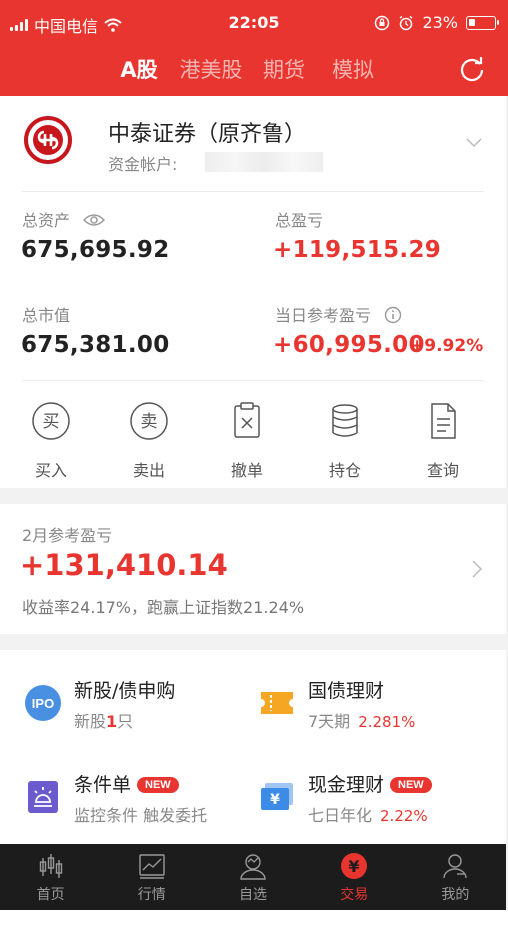  I want to click on daily-pl-label-row: 当日参考盈亏, so click(338, 314).